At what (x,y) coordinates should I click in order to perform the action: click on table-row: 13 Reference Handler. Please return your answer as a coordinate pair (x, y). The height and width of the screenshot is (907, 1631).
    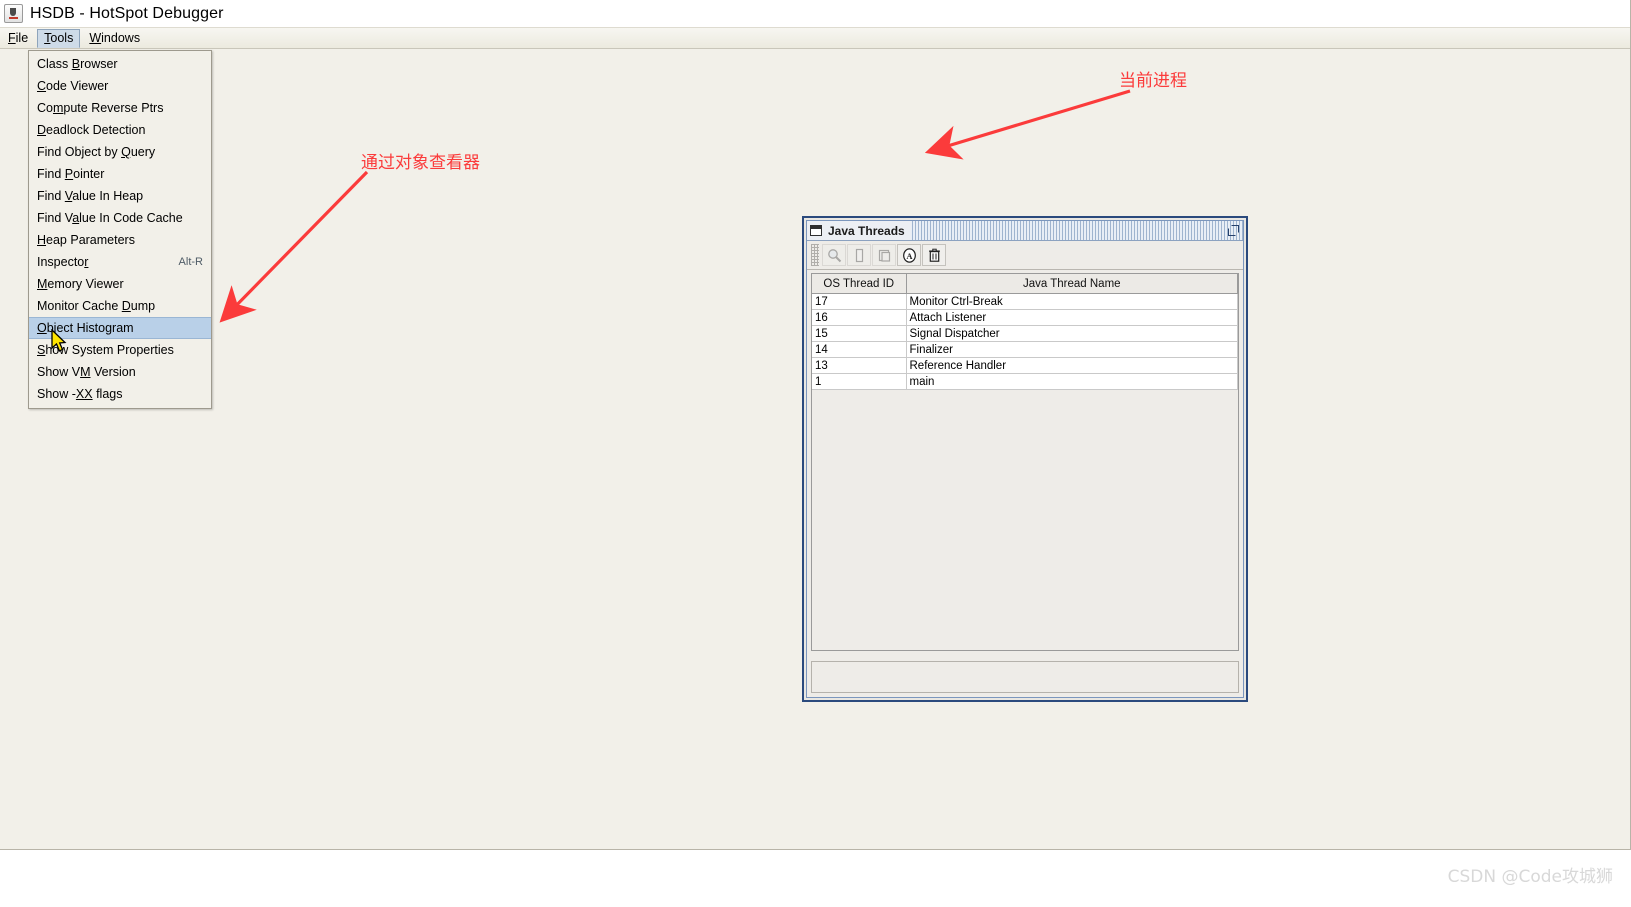
    Looking at the image, I should click on (1025, 365).